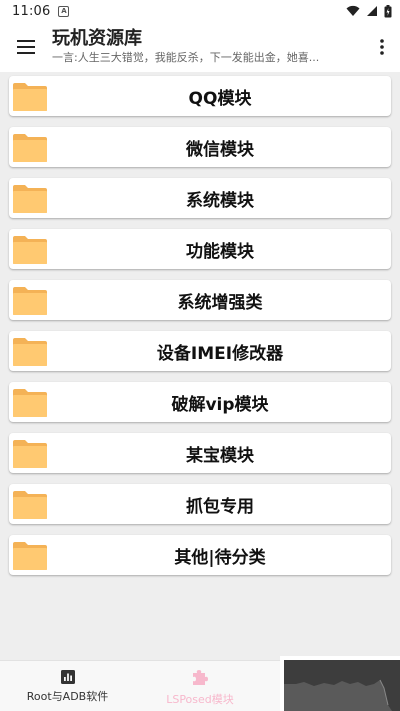  Describe the element at coordinates (200, 699) in the screenshot. I see `tab-lsposed-label: LSPosed模块` at that location.